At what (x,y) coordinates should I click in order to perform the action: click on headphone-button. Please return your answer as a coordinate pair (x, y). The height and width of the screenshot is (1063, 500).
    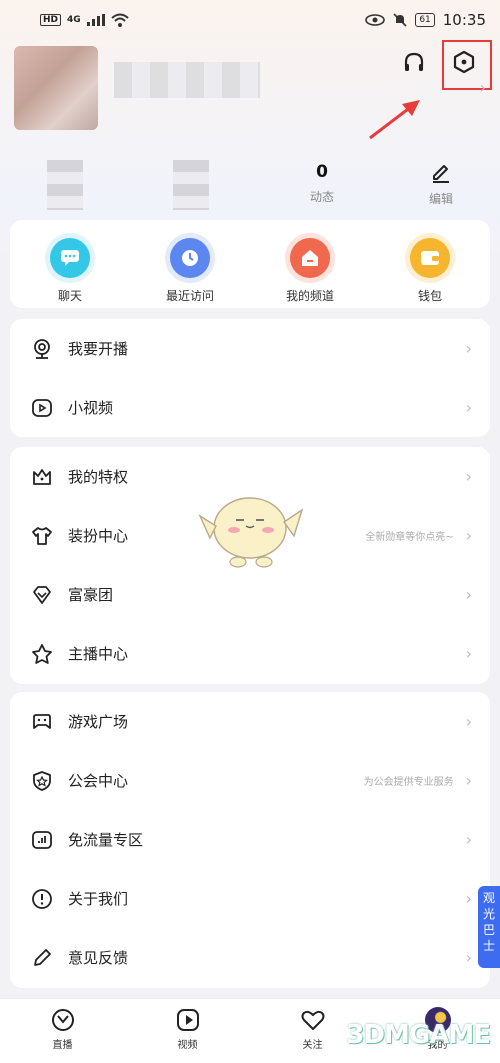
    Looking at the image, I should click on (414, 62).